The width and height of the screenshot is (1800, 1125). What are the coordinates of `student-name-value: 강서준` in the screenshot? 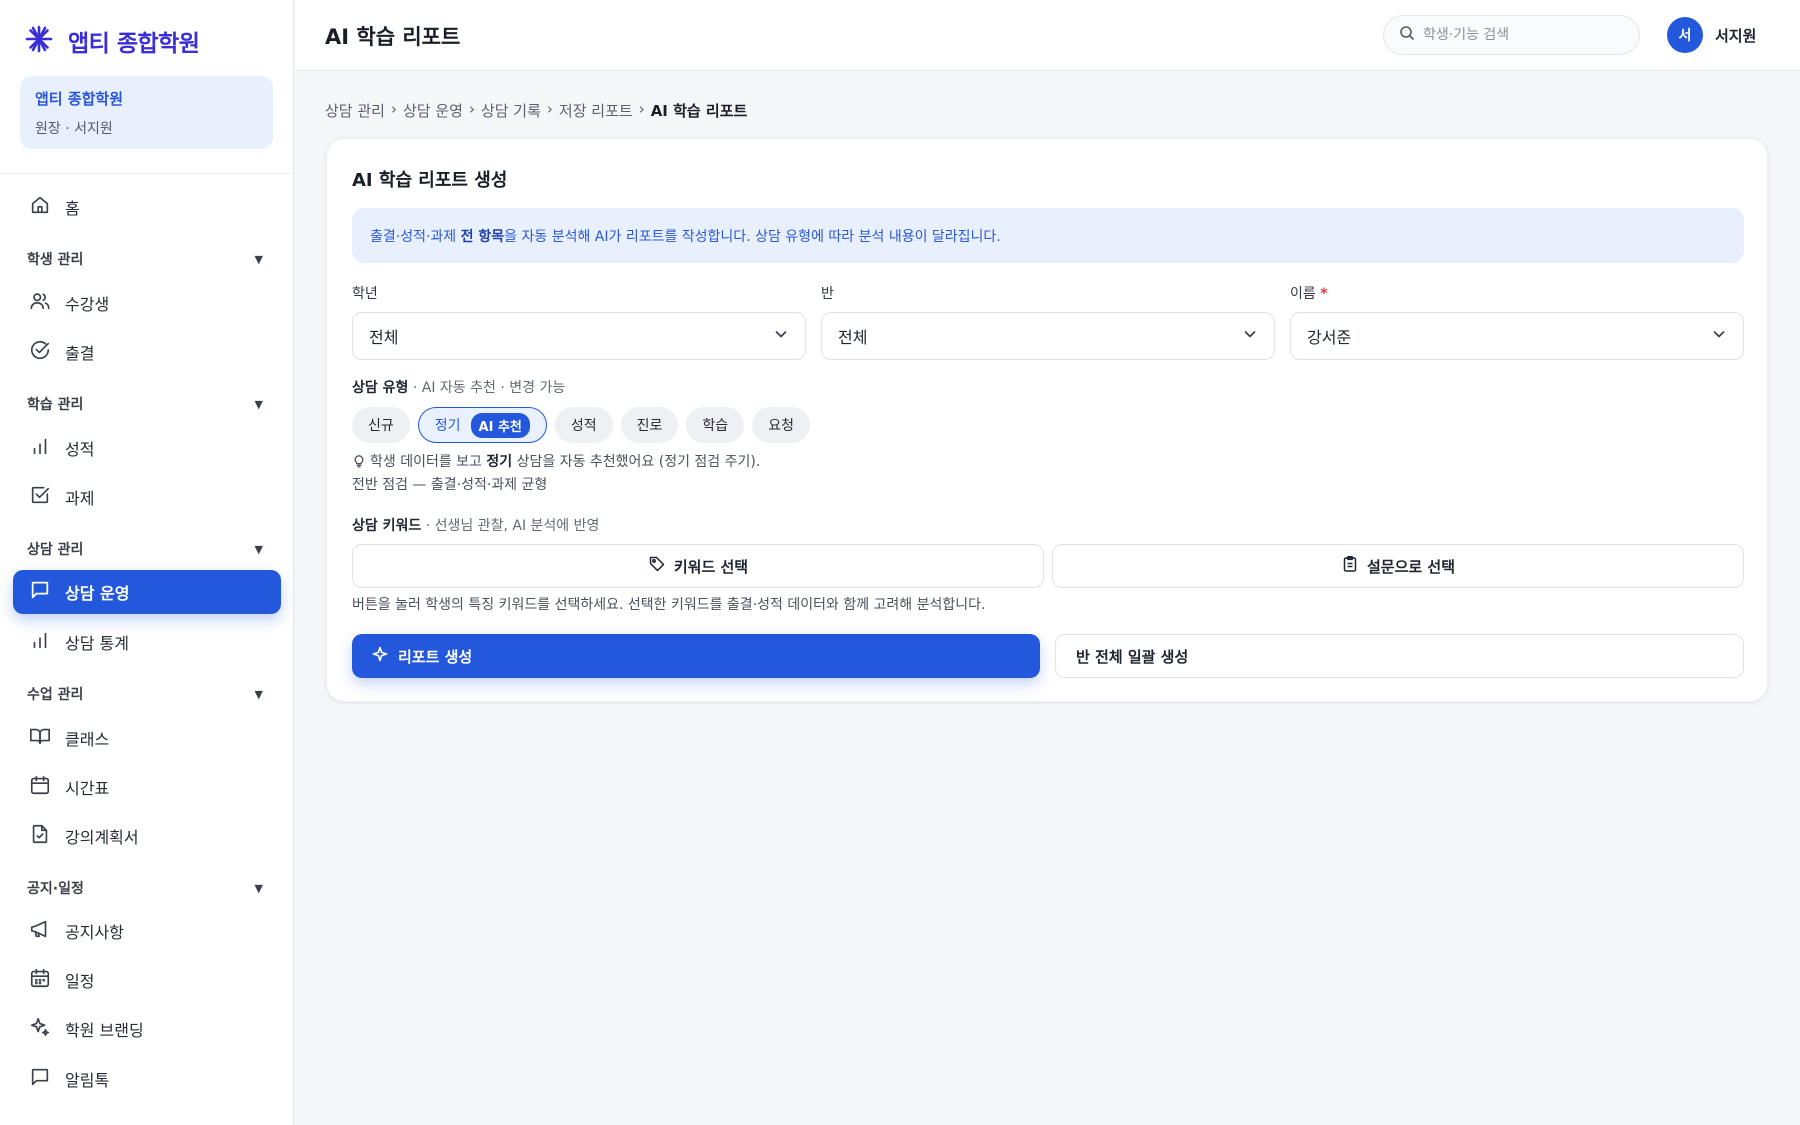 It's located at (1329, 337).